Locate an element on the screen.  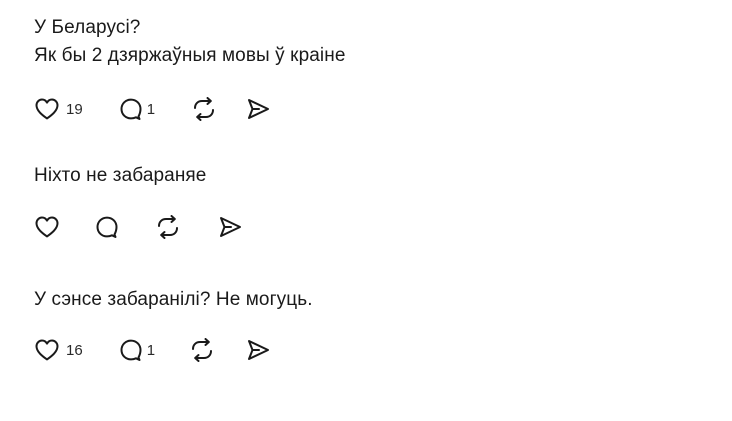
post-1-actions: 19 1 is located at coordinates (152, 109).